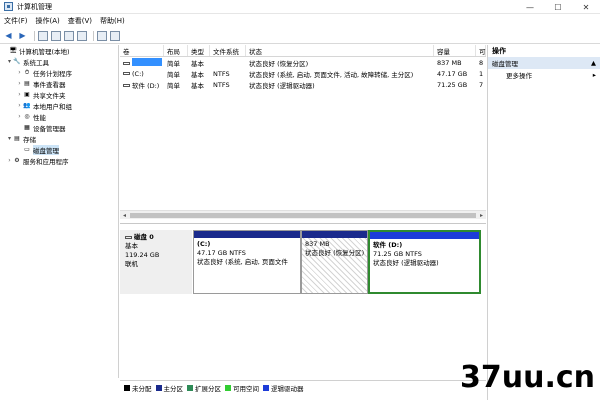 The height and width of the screenshot is (400, 600). What do you see at coordinates (530, 7) in the screenshot?
I see `minimize-button: —` at bounding box center [530, 7].